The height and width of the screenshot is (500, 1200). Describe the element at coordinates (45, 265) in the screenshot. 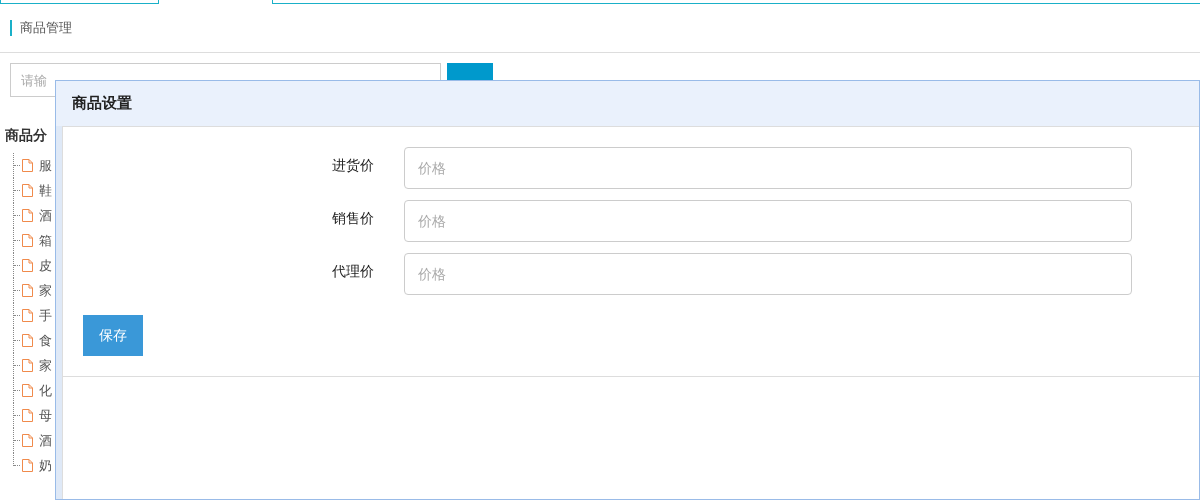

I see `tree-item: 皮` at that location.